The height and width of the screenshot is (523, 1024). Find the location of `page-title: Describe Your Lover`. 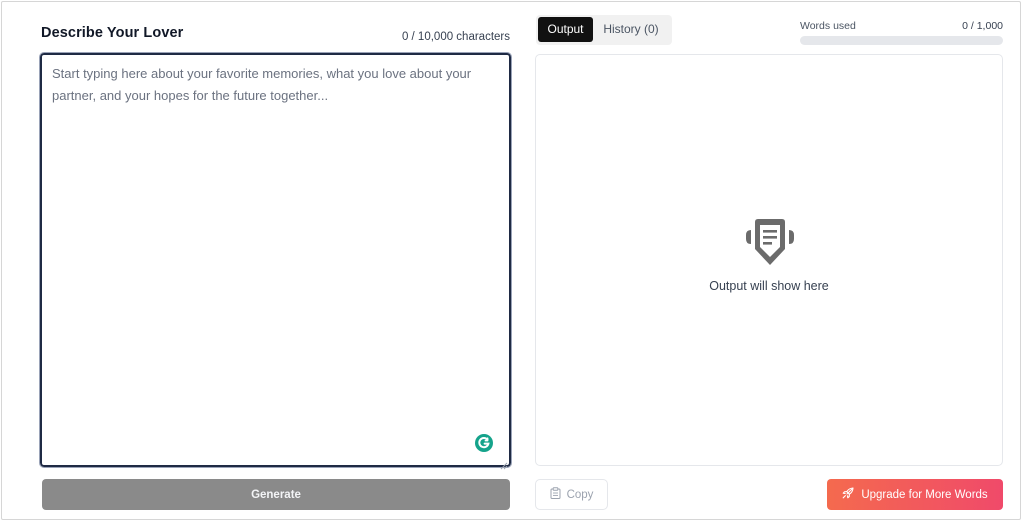

page-title: Describe Your Lover is located at coordinates (112, 33).